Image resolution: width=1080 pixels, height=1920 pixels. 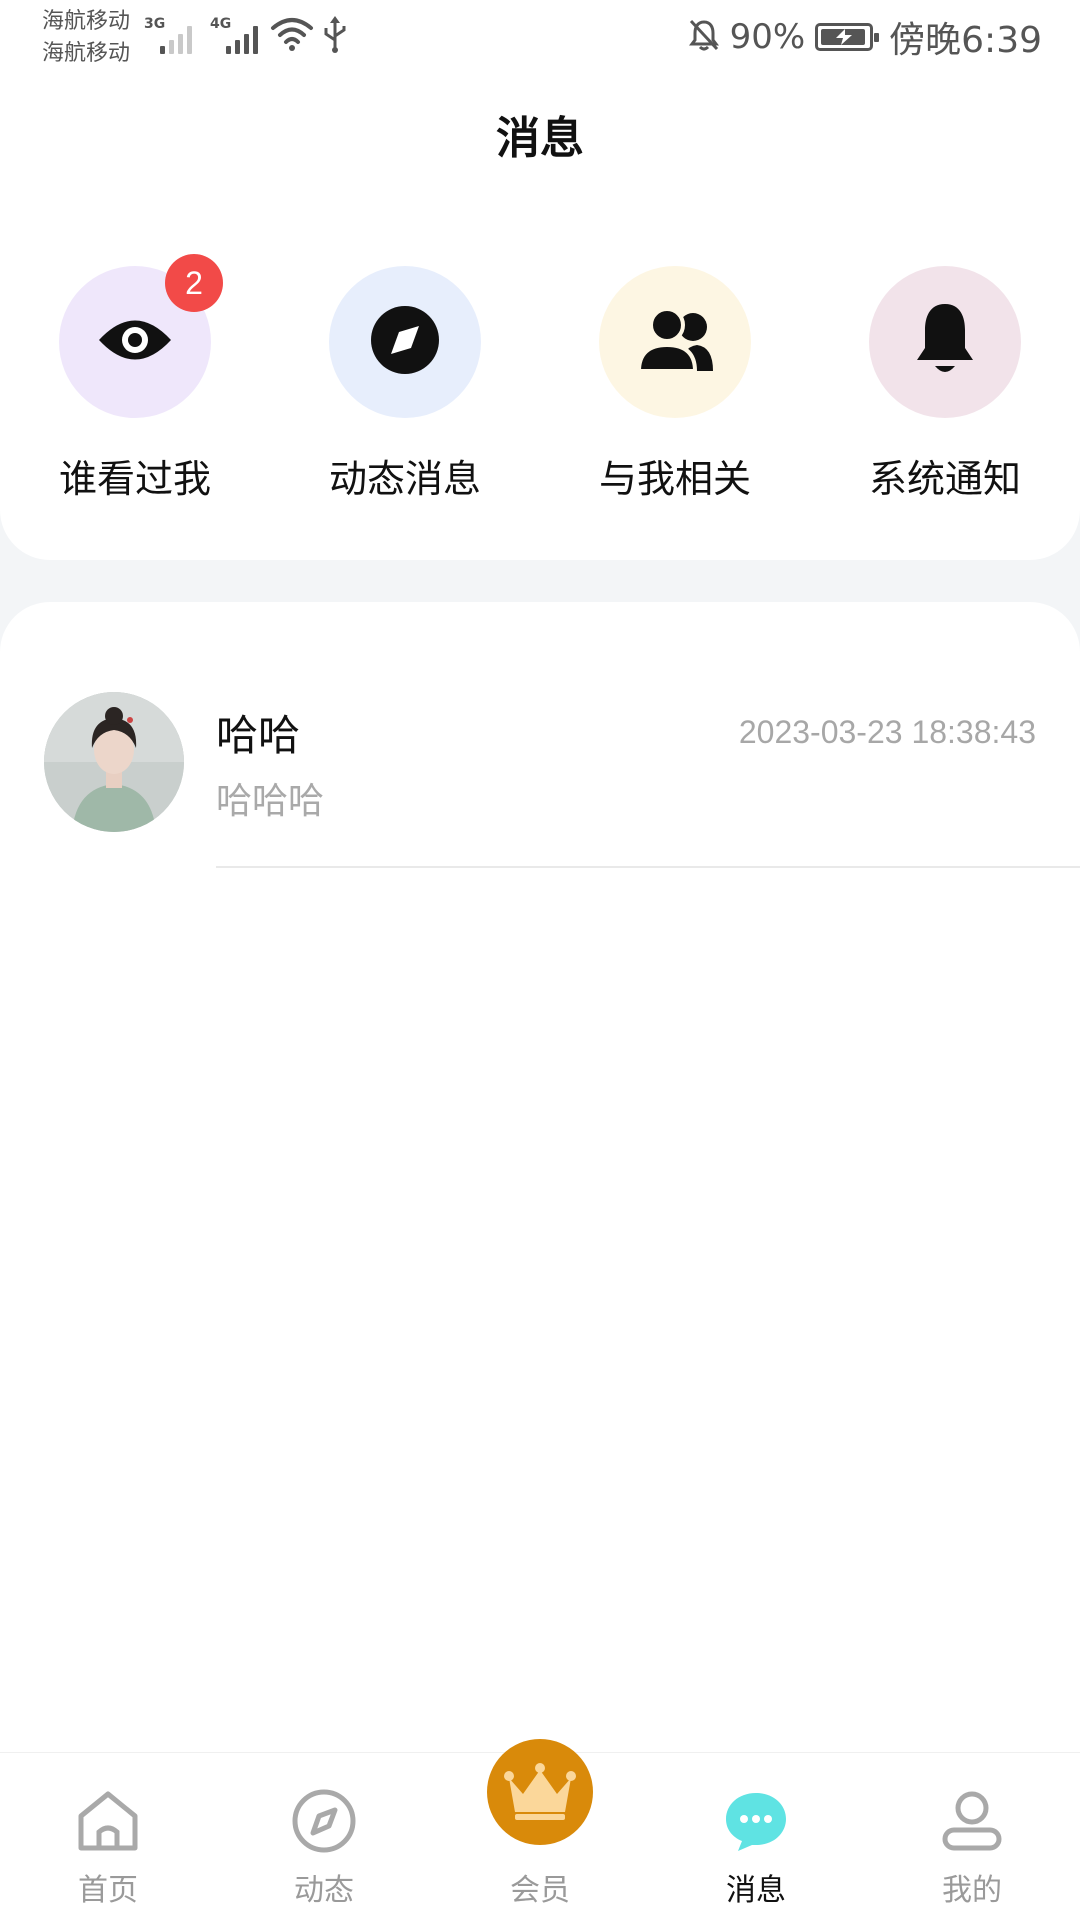 I want to click on shortcut-system-notice: 系统通知, so click(x=945, y=384).